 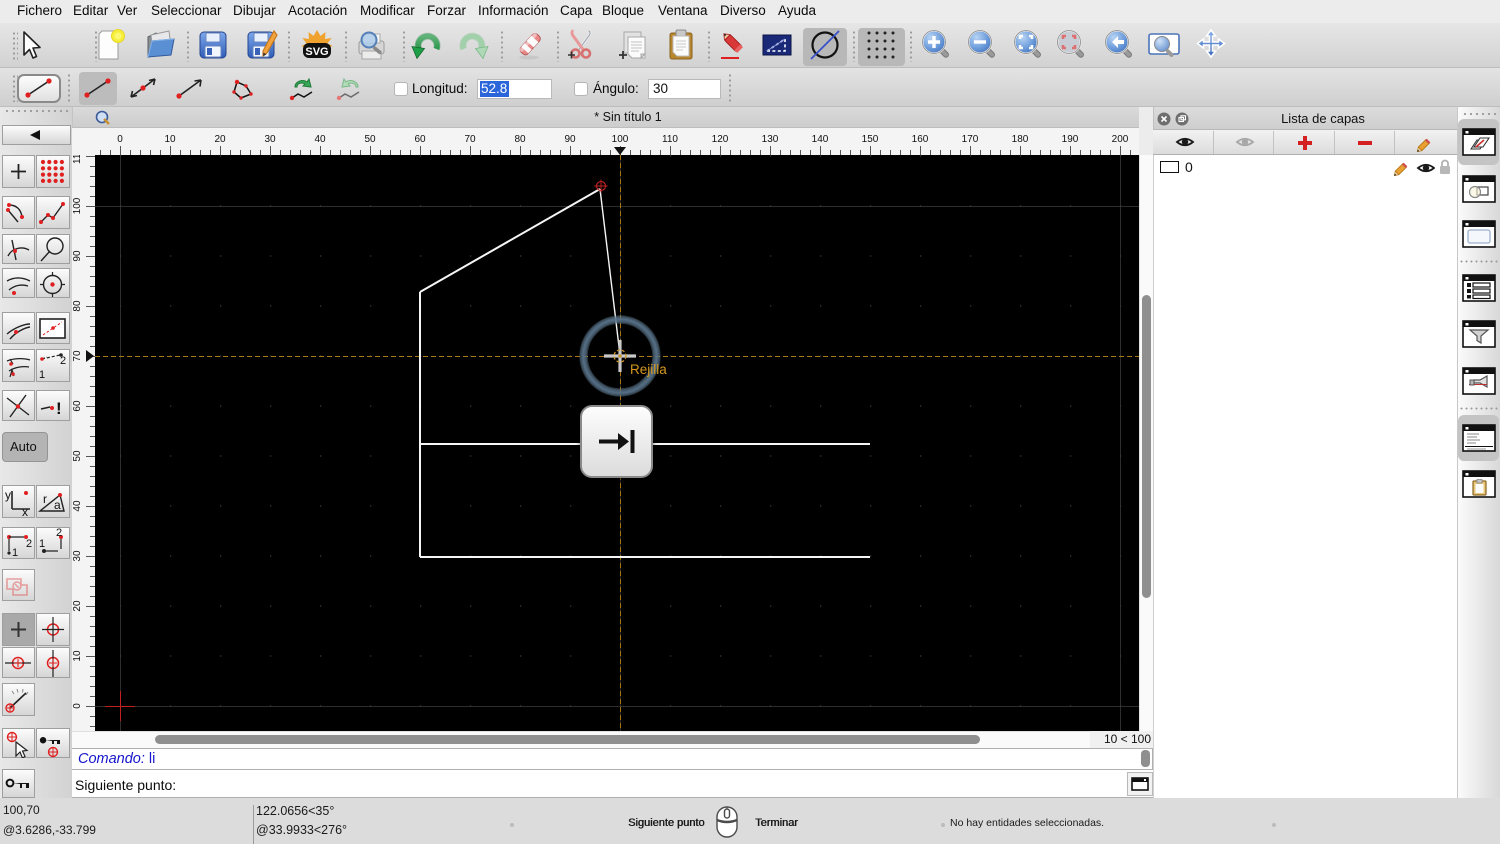 What do you see at coordinates (870, 139) in the screenshot?
I see `svg-text: 150` at bounding box center [870, 139].